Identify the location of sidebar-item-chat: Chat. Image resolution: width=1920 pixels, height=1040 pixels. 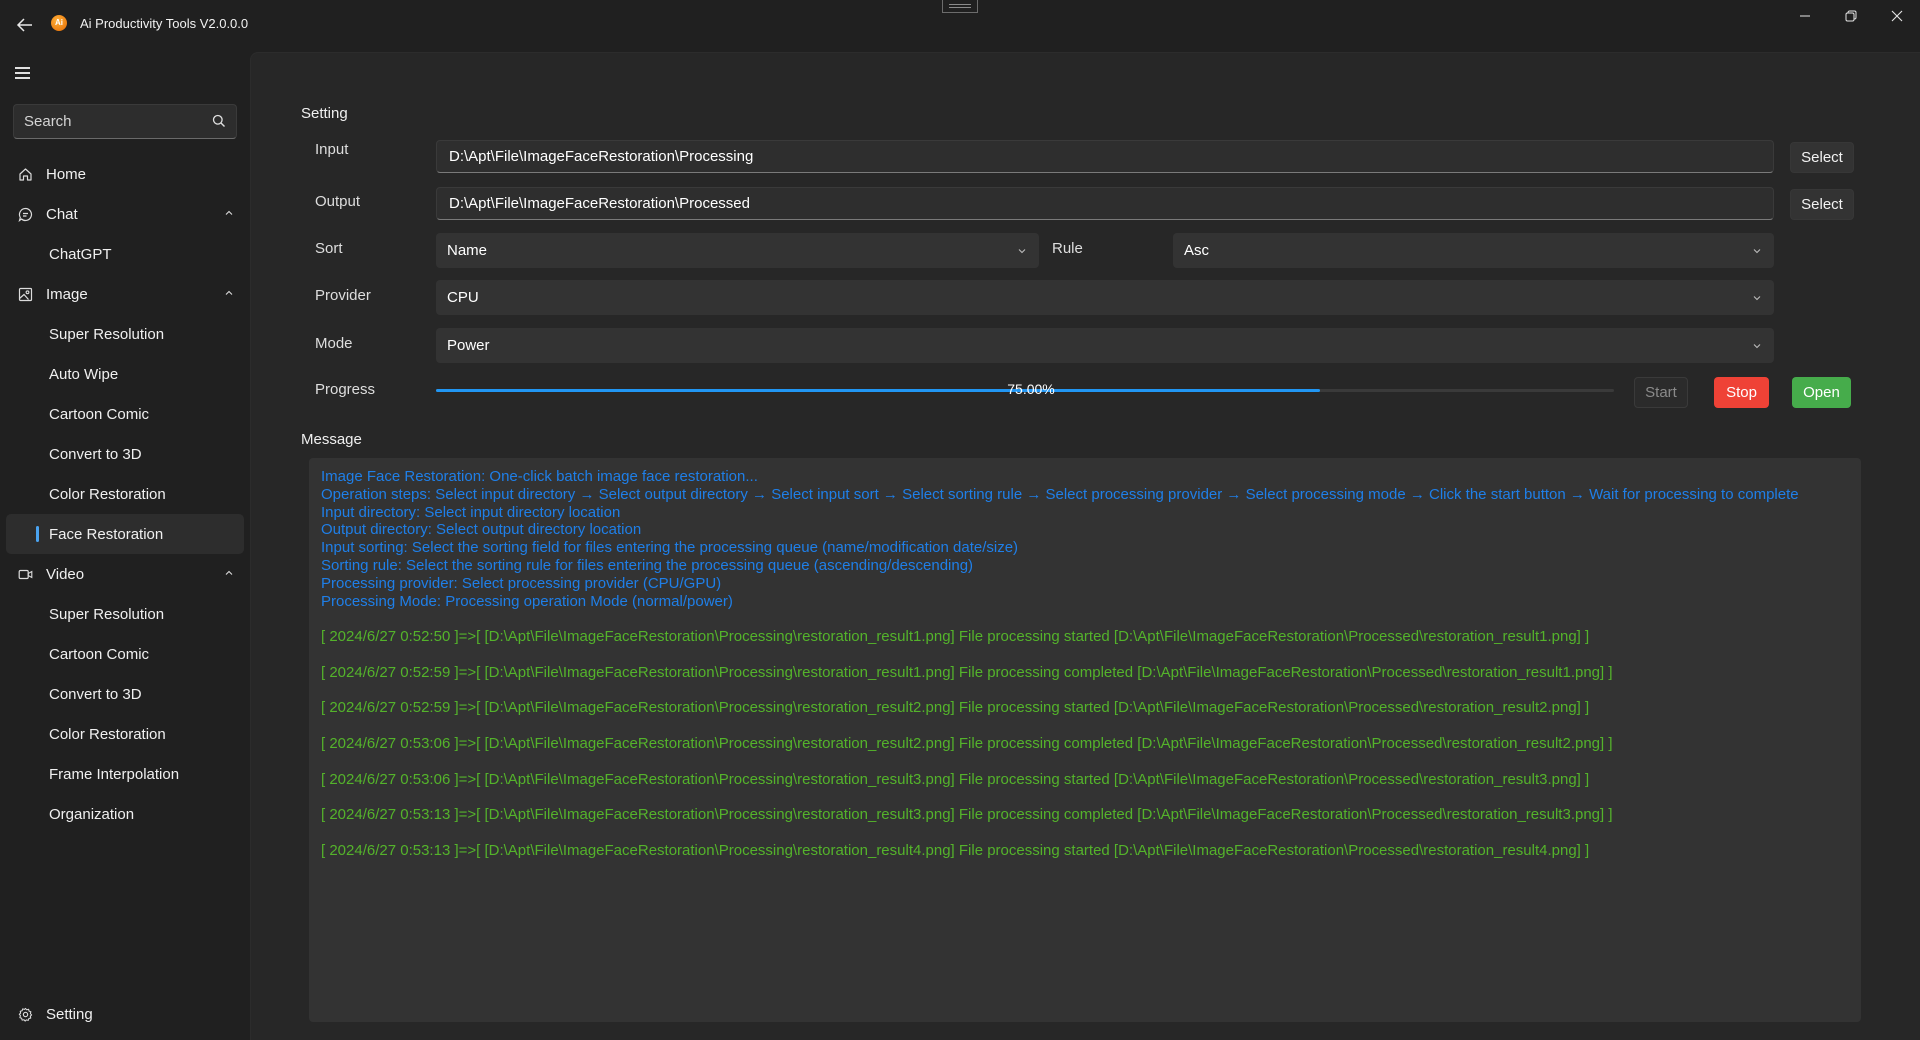
(125, 214).